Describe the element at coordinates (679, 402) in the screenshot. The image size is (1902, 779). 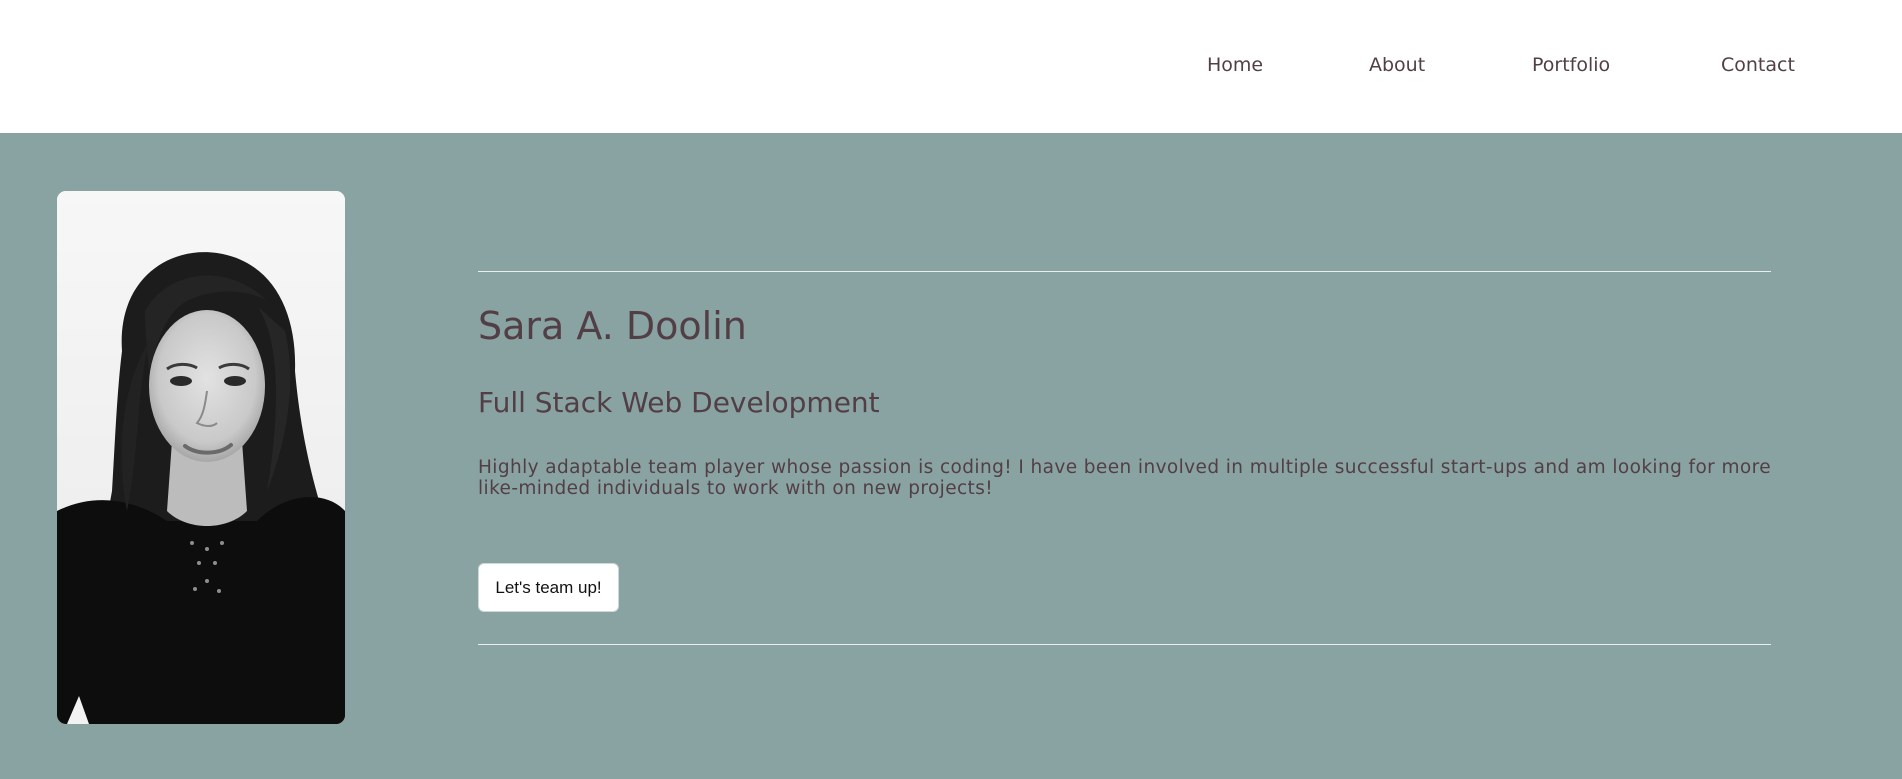
I see `profile-title: Full Stack Web Development` at that location.